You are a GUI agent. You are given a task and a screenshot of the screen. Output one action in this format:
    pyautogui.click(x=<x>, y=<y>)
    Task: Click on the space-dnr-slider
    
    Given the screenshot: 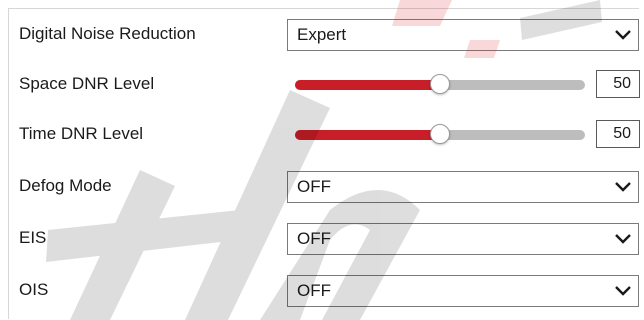 What is the action you would take?
    pyautogui.click(x=440, y=84)
    